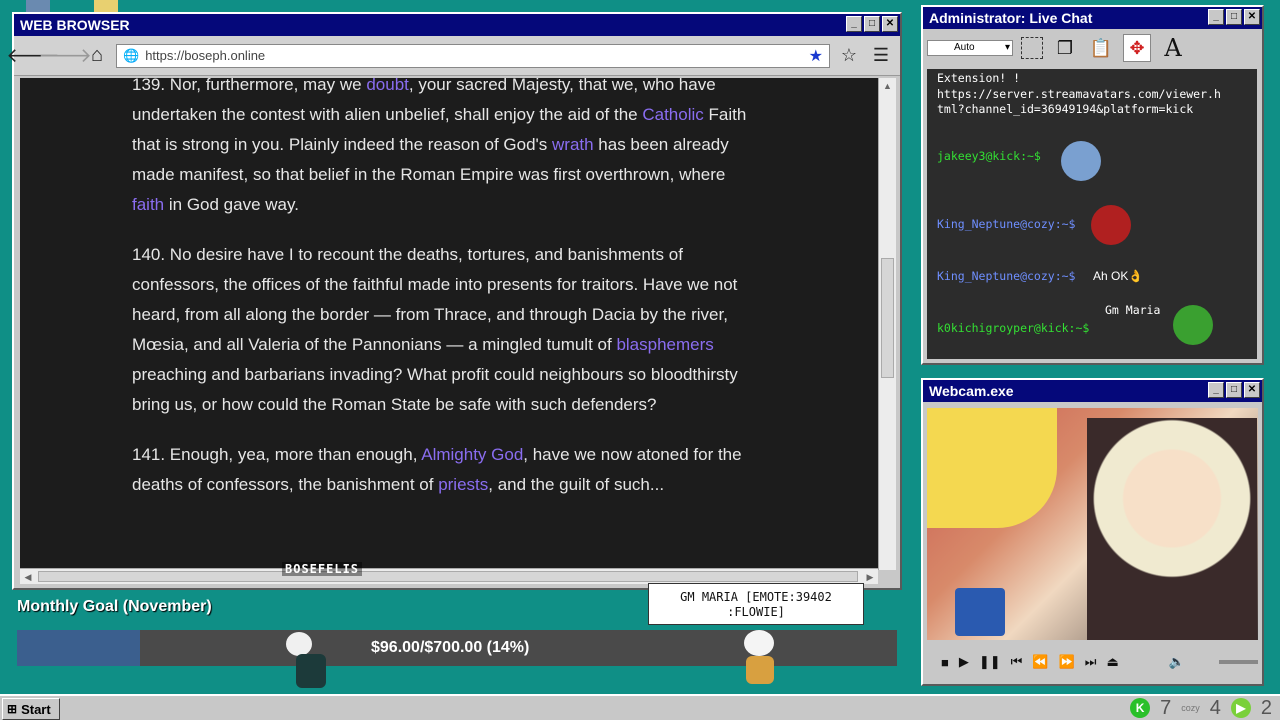 The height and width of the screenshot is (720, 1280). I want to click on pause-icon: ❚❚, so click(990, 662).